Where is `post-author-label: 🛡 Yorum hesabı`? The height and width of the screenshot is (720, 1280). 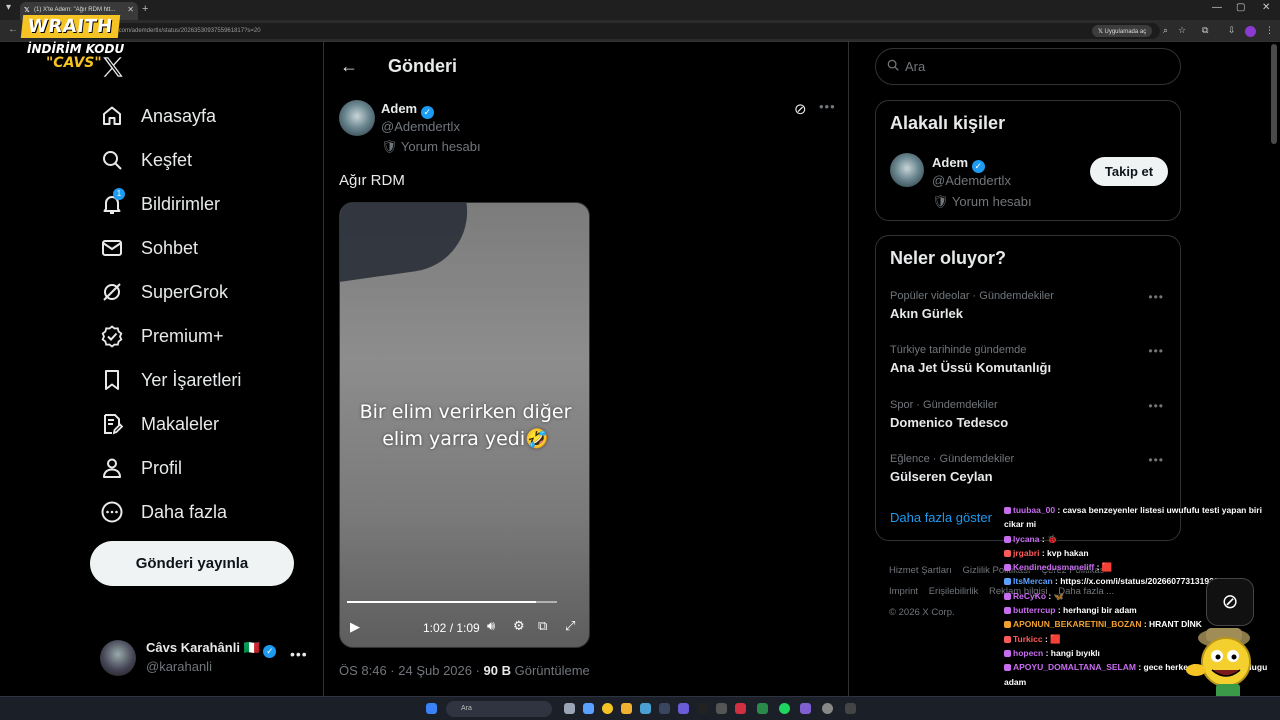
post-author-label: 🛡 Yorum hesabı is located at coordinates (431, 146).